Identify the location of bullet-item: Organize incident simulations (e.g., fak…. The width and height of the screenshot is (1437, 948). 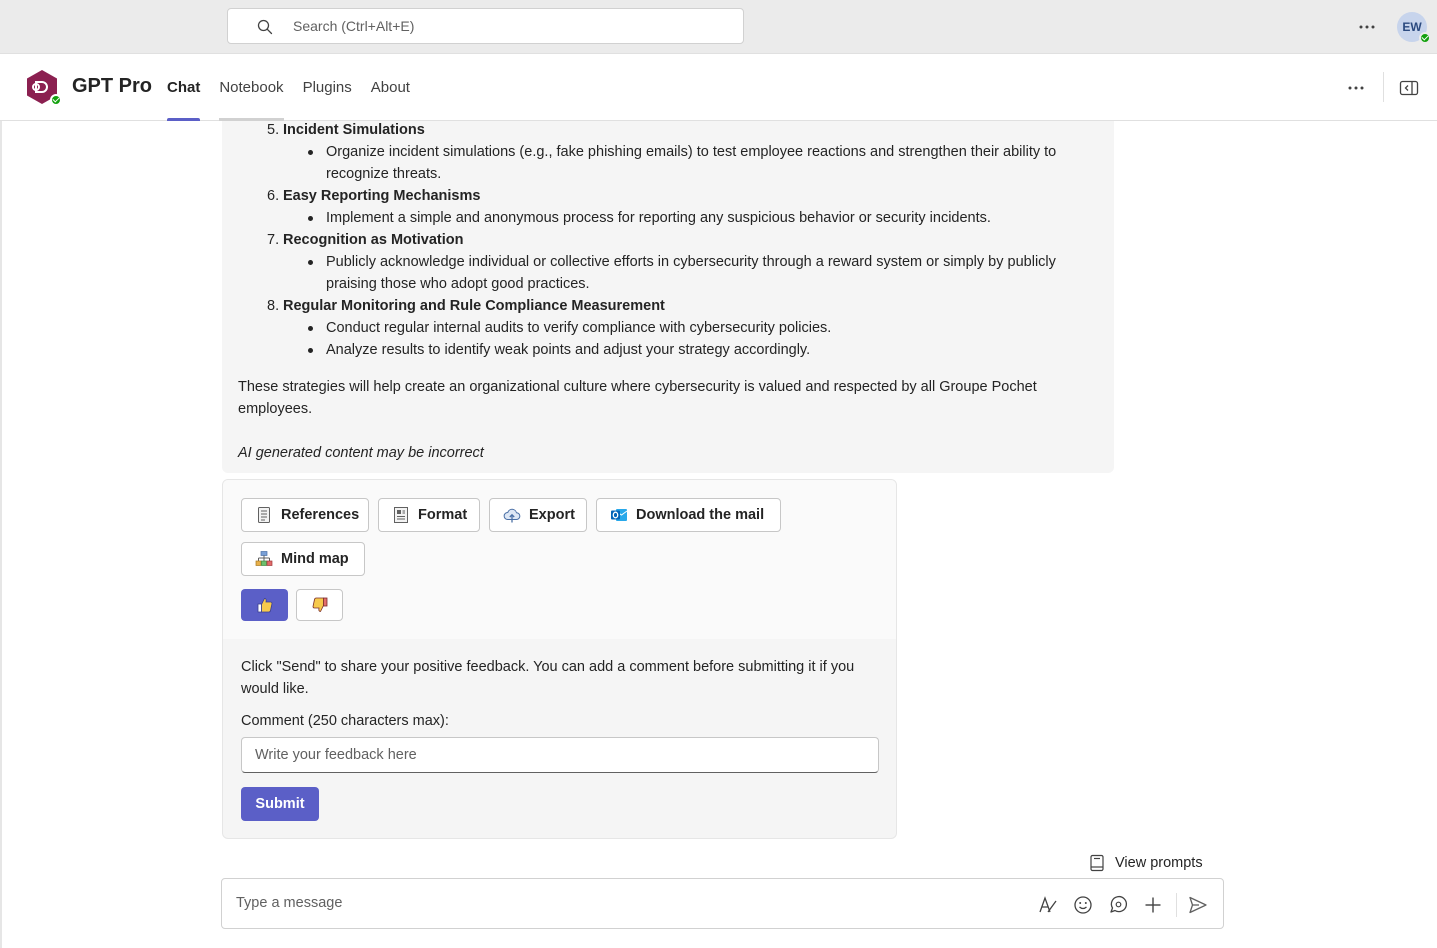
(702, 163).